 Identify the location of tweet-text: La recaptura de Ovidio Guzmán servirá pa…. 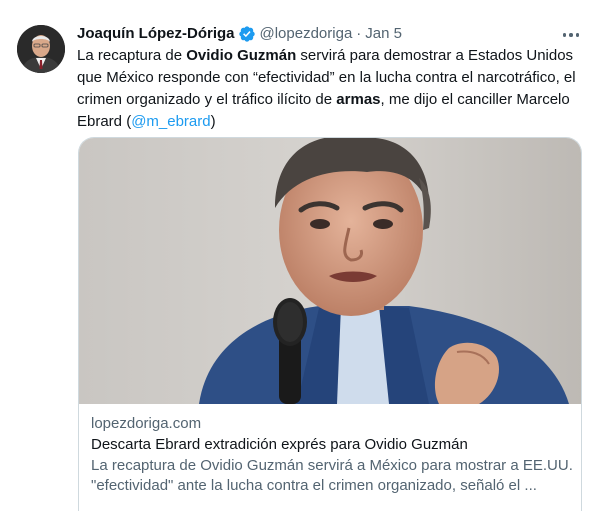
(329, 89).